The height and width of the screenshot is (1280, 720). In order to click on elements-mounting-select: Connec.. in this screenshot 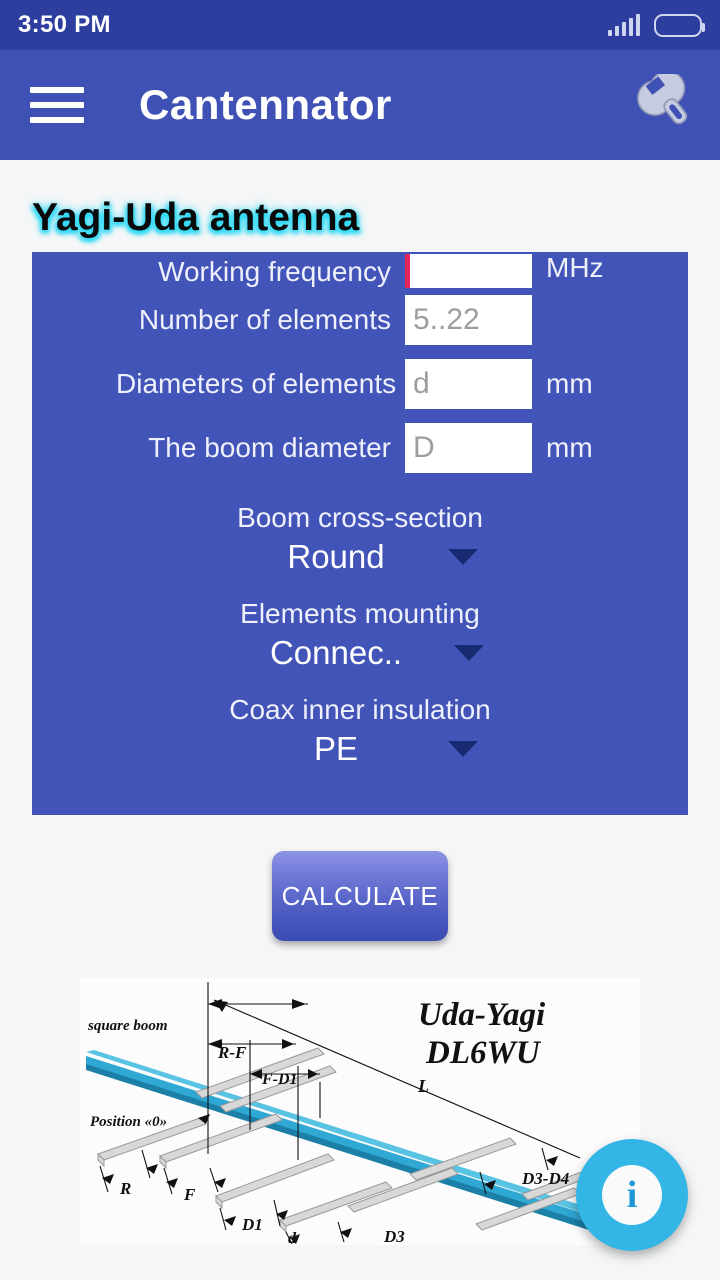, I will do `click(360, 653)`.